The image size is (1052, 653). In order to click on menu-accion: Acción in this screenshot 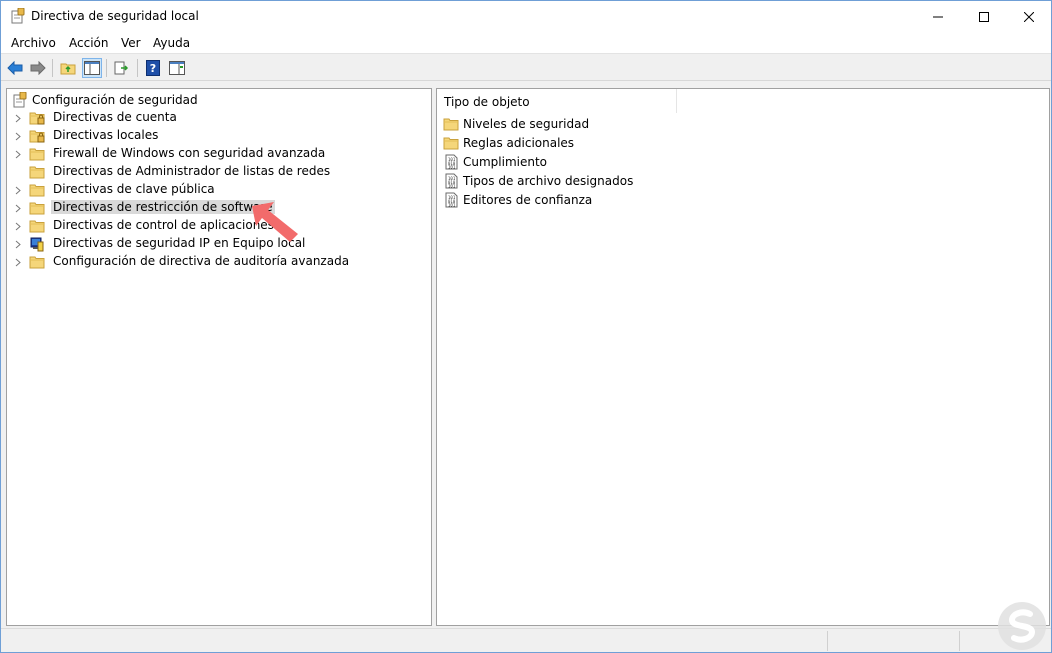, I will do `click(88, 43)`.